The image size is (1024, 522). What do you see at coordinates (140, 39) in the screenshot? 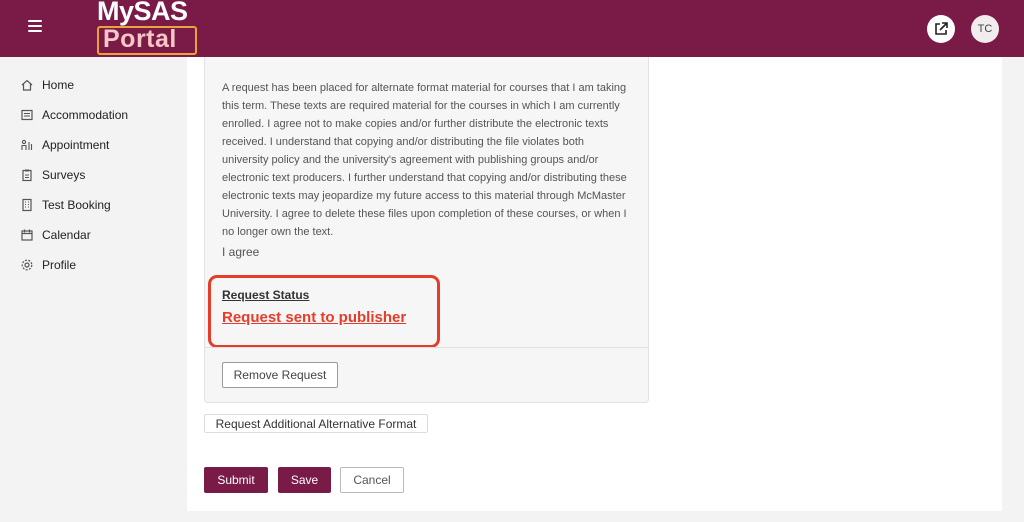
I see `logo-subtitle: Portal` at bounding box center [140, 39].